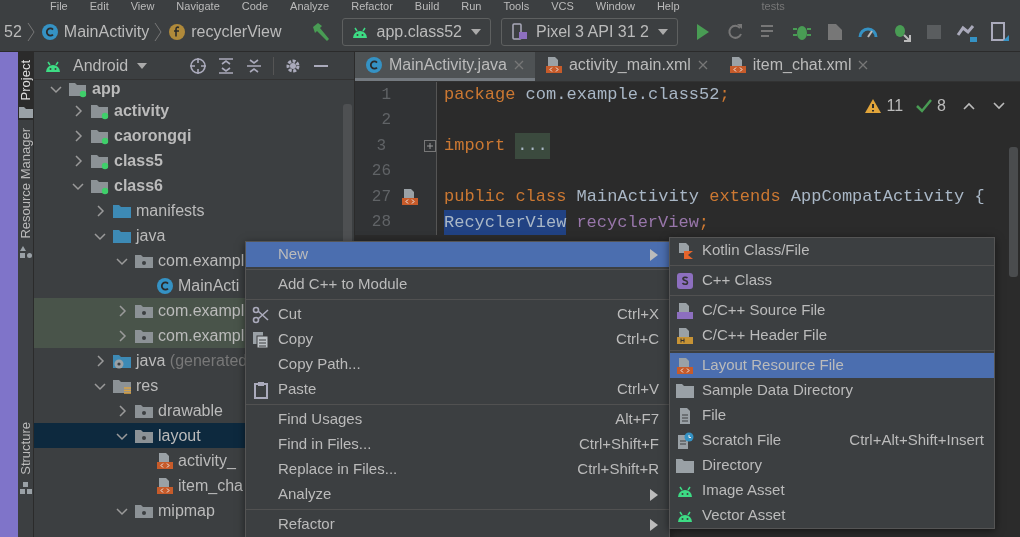 The height and width of the screenshot is (537, 1020). I want to click on check-count: 8, so click(941, 106).